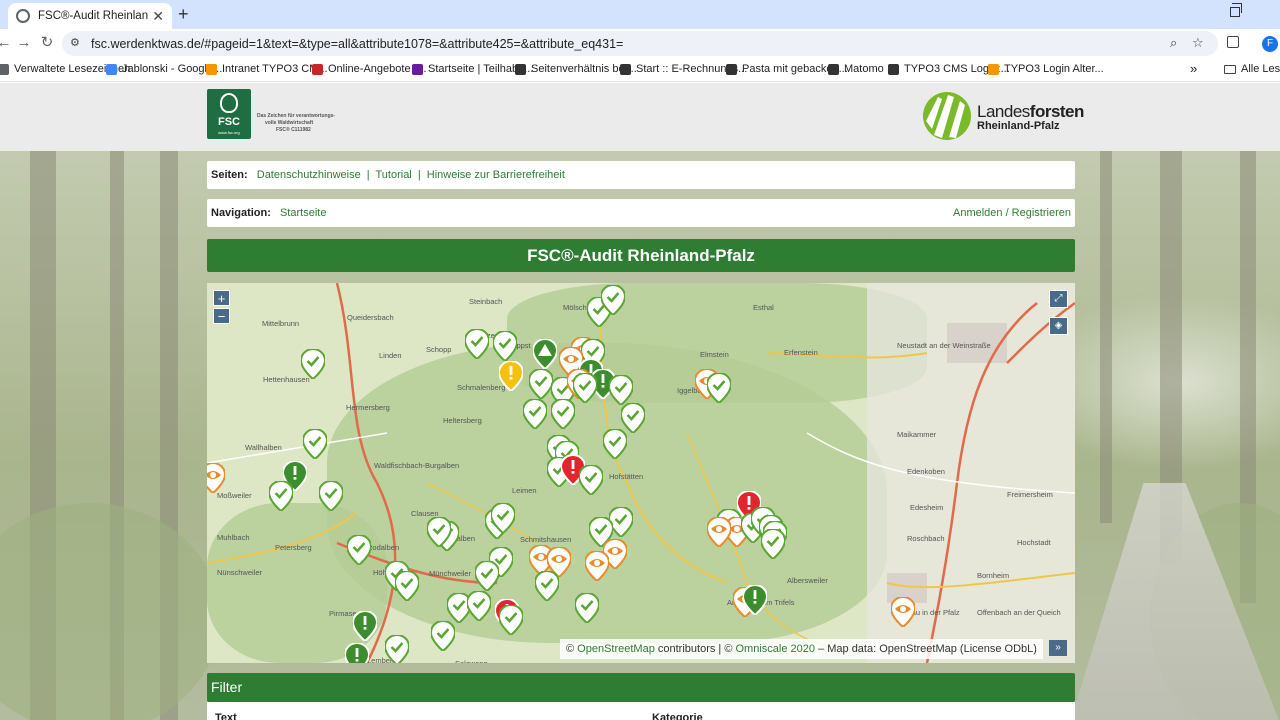 This screenshot has width=1280, height=720. I want to click on fsc-tagline-line: FSC® C111982, so click(293, 130).